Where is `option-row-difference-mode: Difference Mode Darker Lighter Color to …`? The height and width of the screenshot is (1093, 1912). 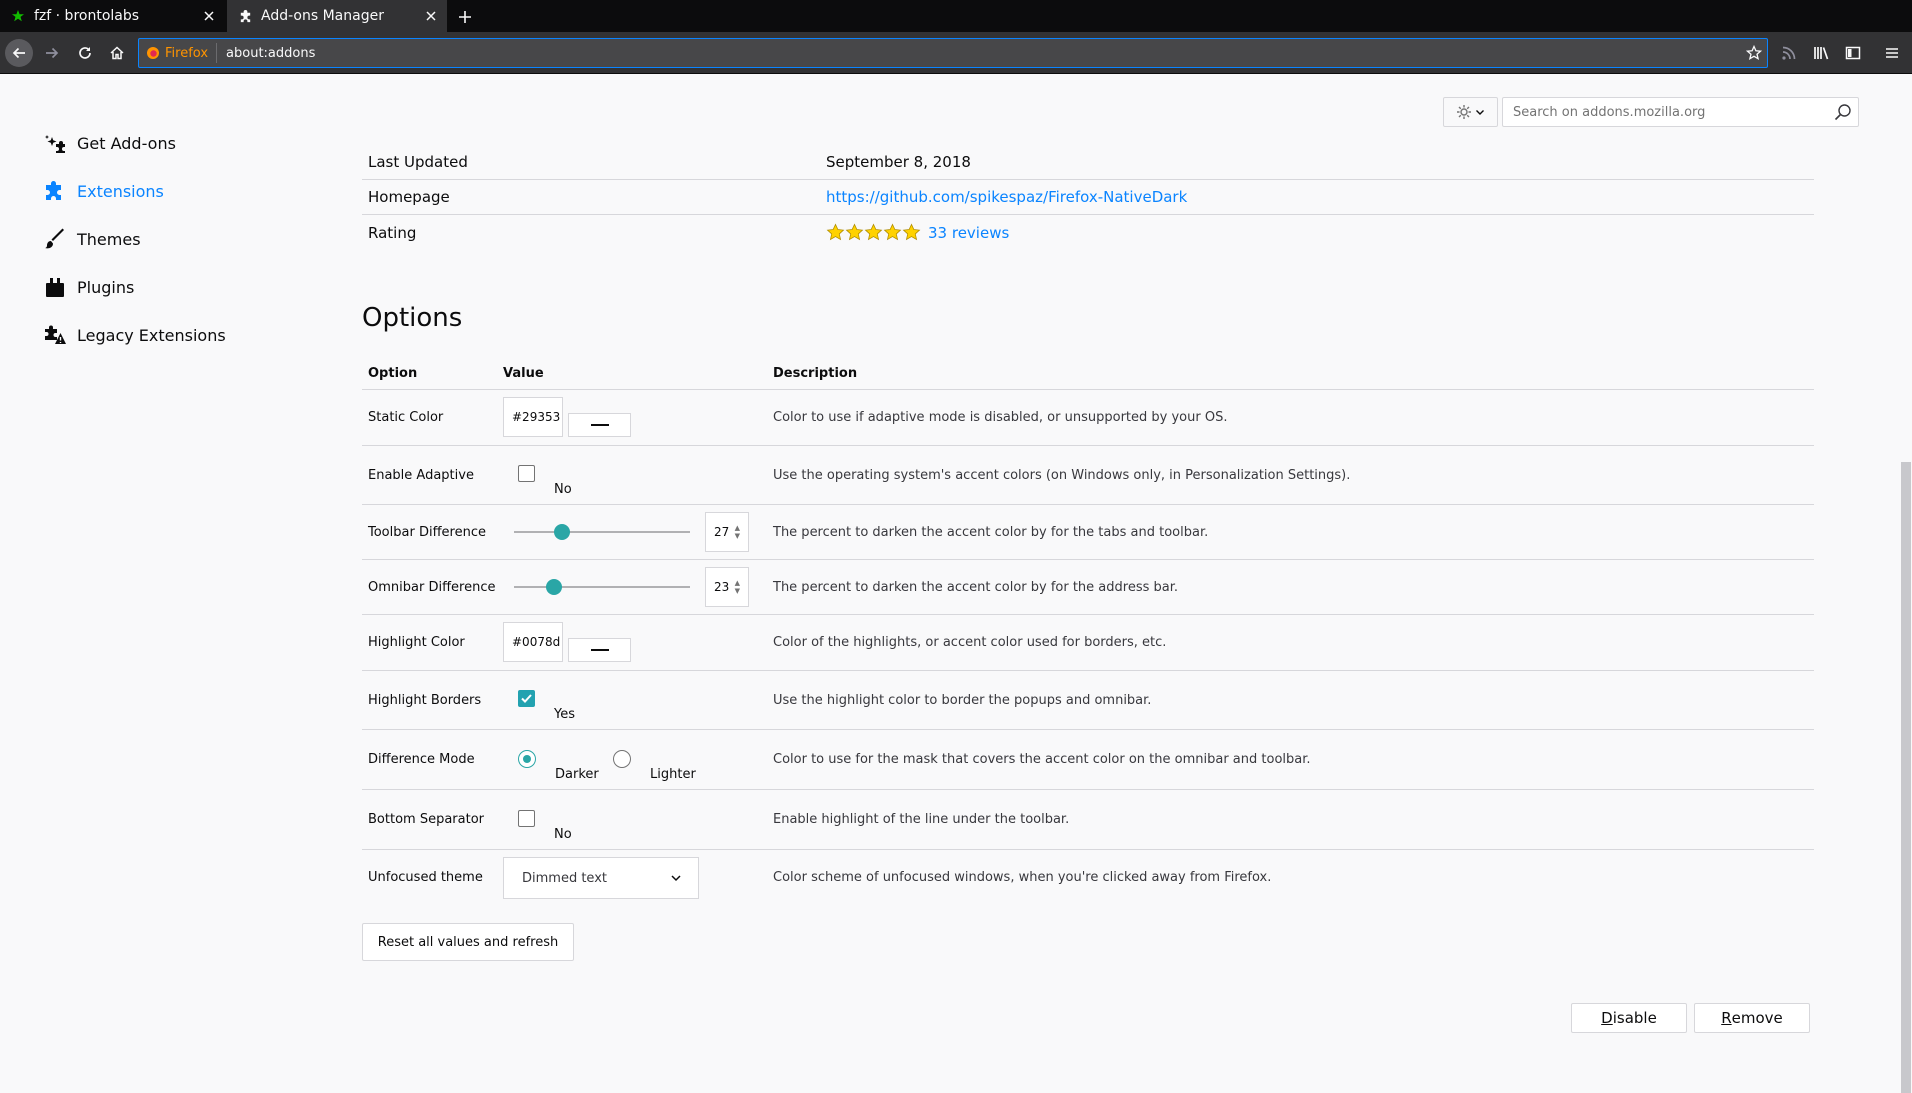
option-row-difference-mode: Difference Mode Darker Lighter Color to … is located at coordinates (1088, 760).